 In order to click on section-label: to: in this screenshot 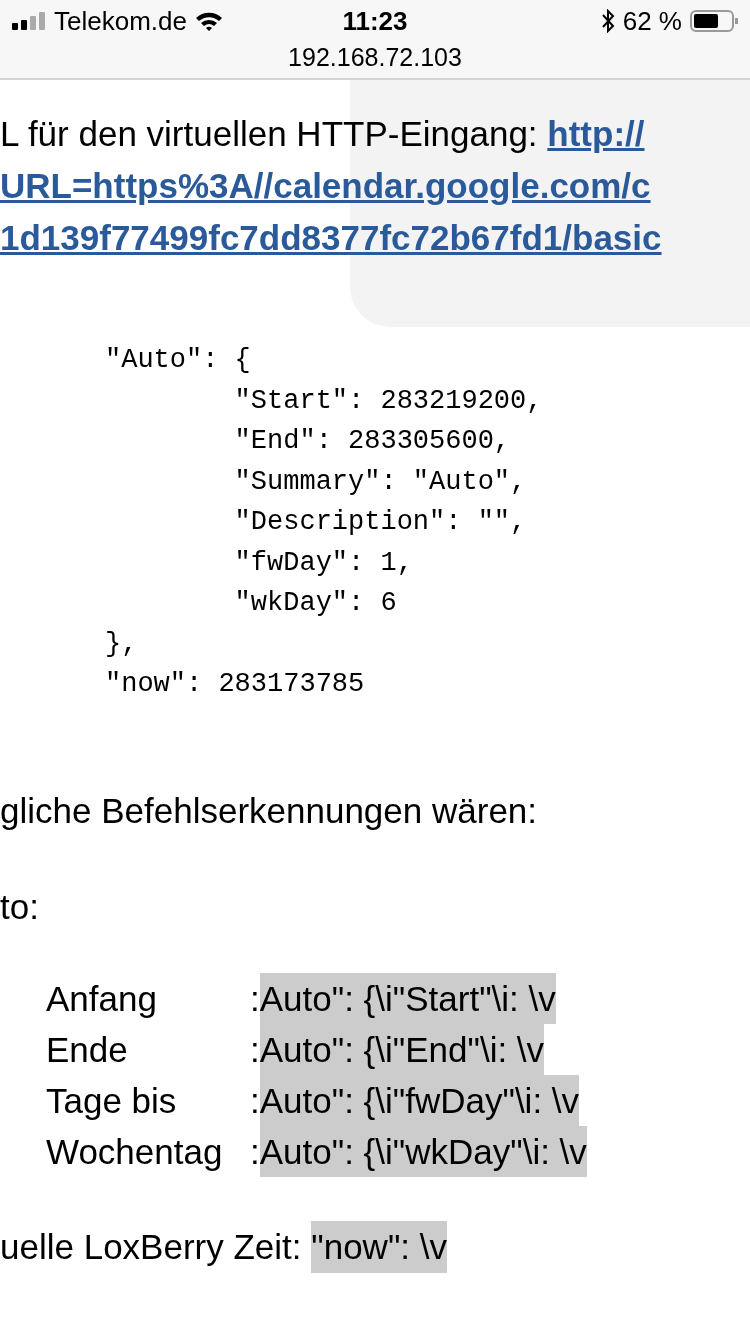, I will do `click(20, 906)`.